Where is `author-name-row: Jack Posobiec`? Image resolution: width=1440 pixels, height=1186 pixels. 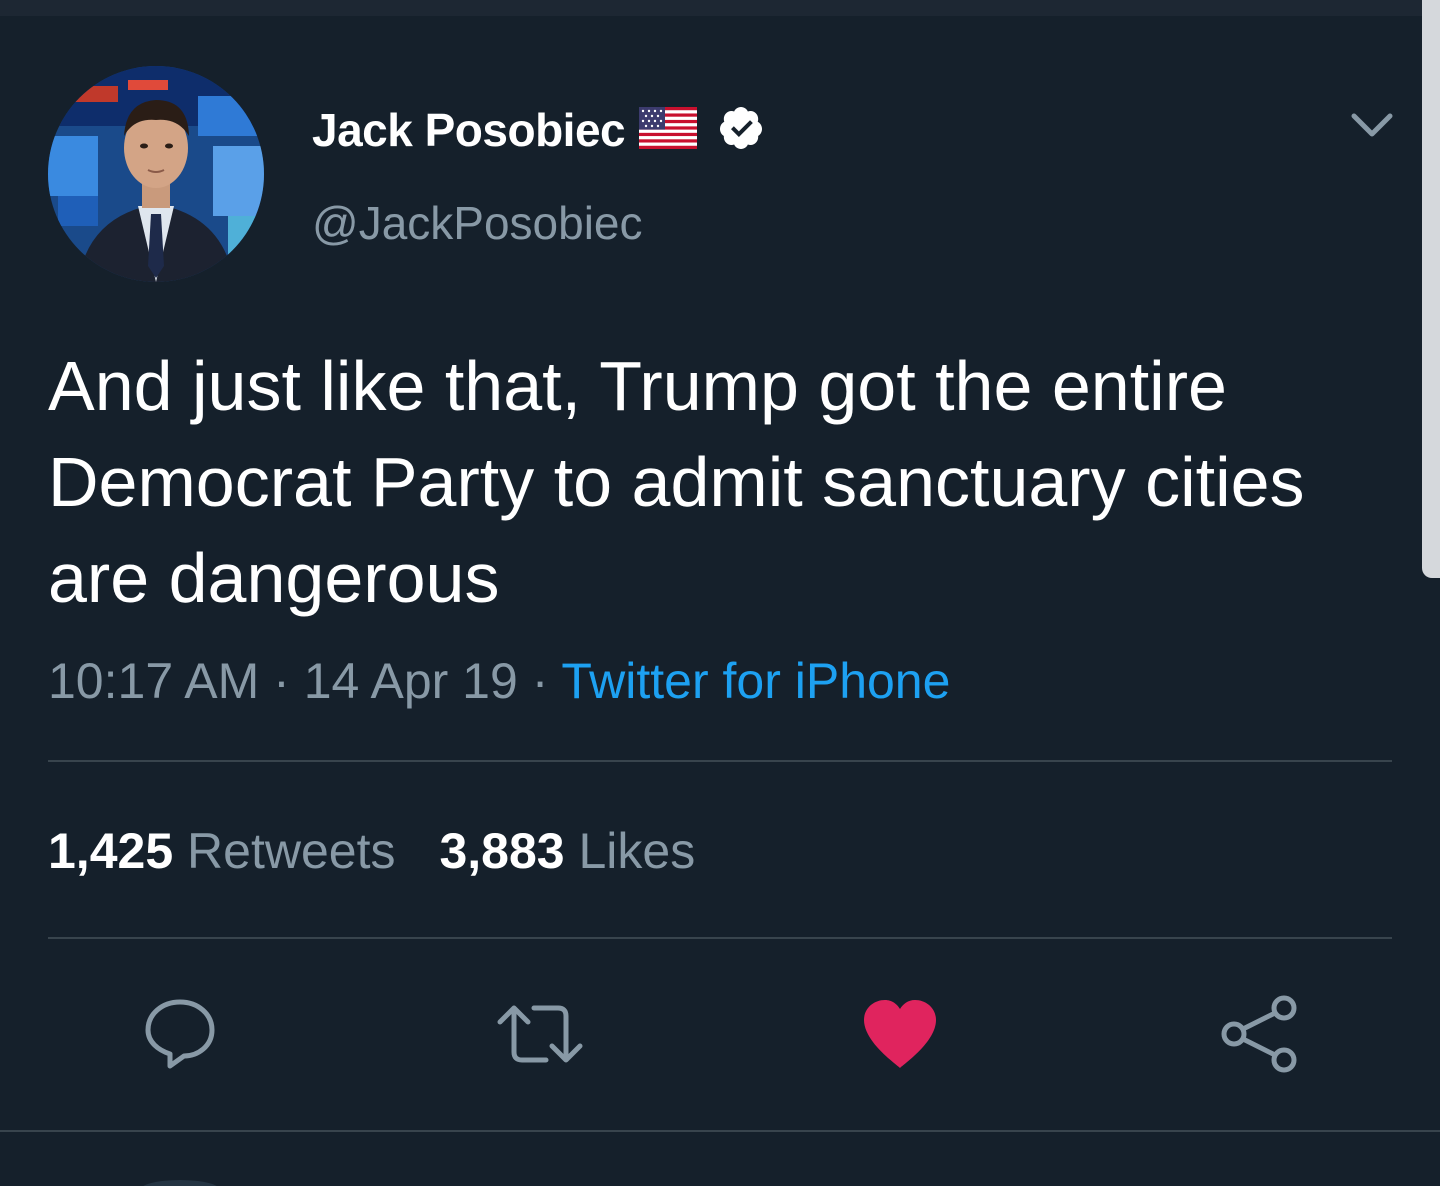 author-name-row: Jack Posobiec is located at coordinates (538, 130).